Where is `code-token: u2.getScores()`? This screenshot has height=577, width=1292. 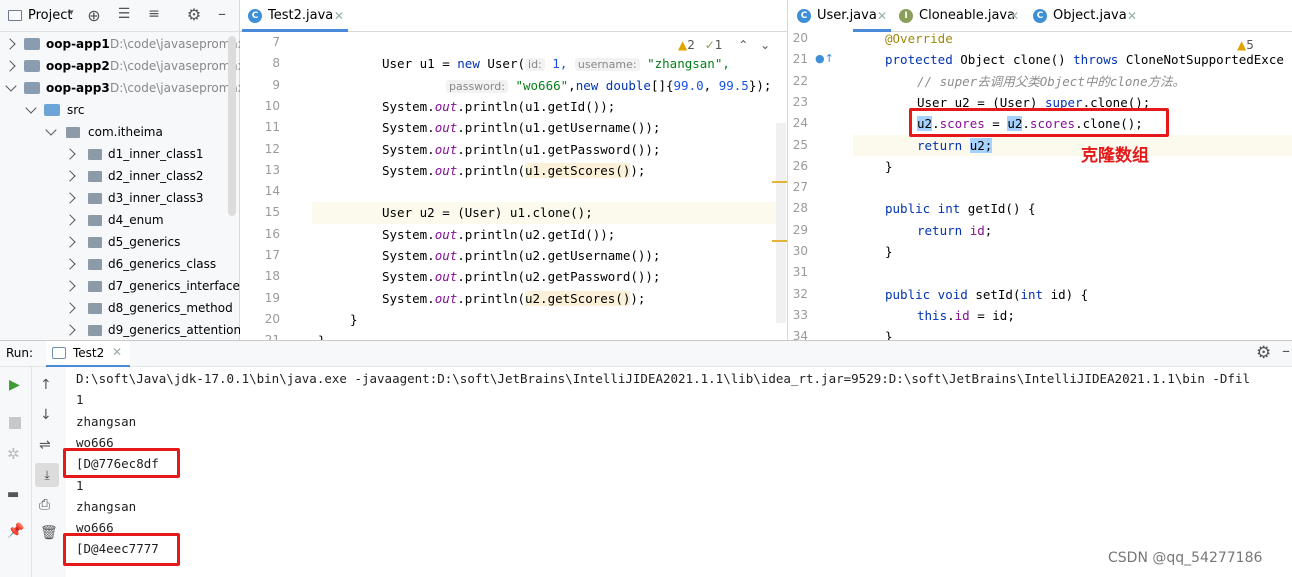
code-token: u2.getScores() is located at coordinates (578, 298).